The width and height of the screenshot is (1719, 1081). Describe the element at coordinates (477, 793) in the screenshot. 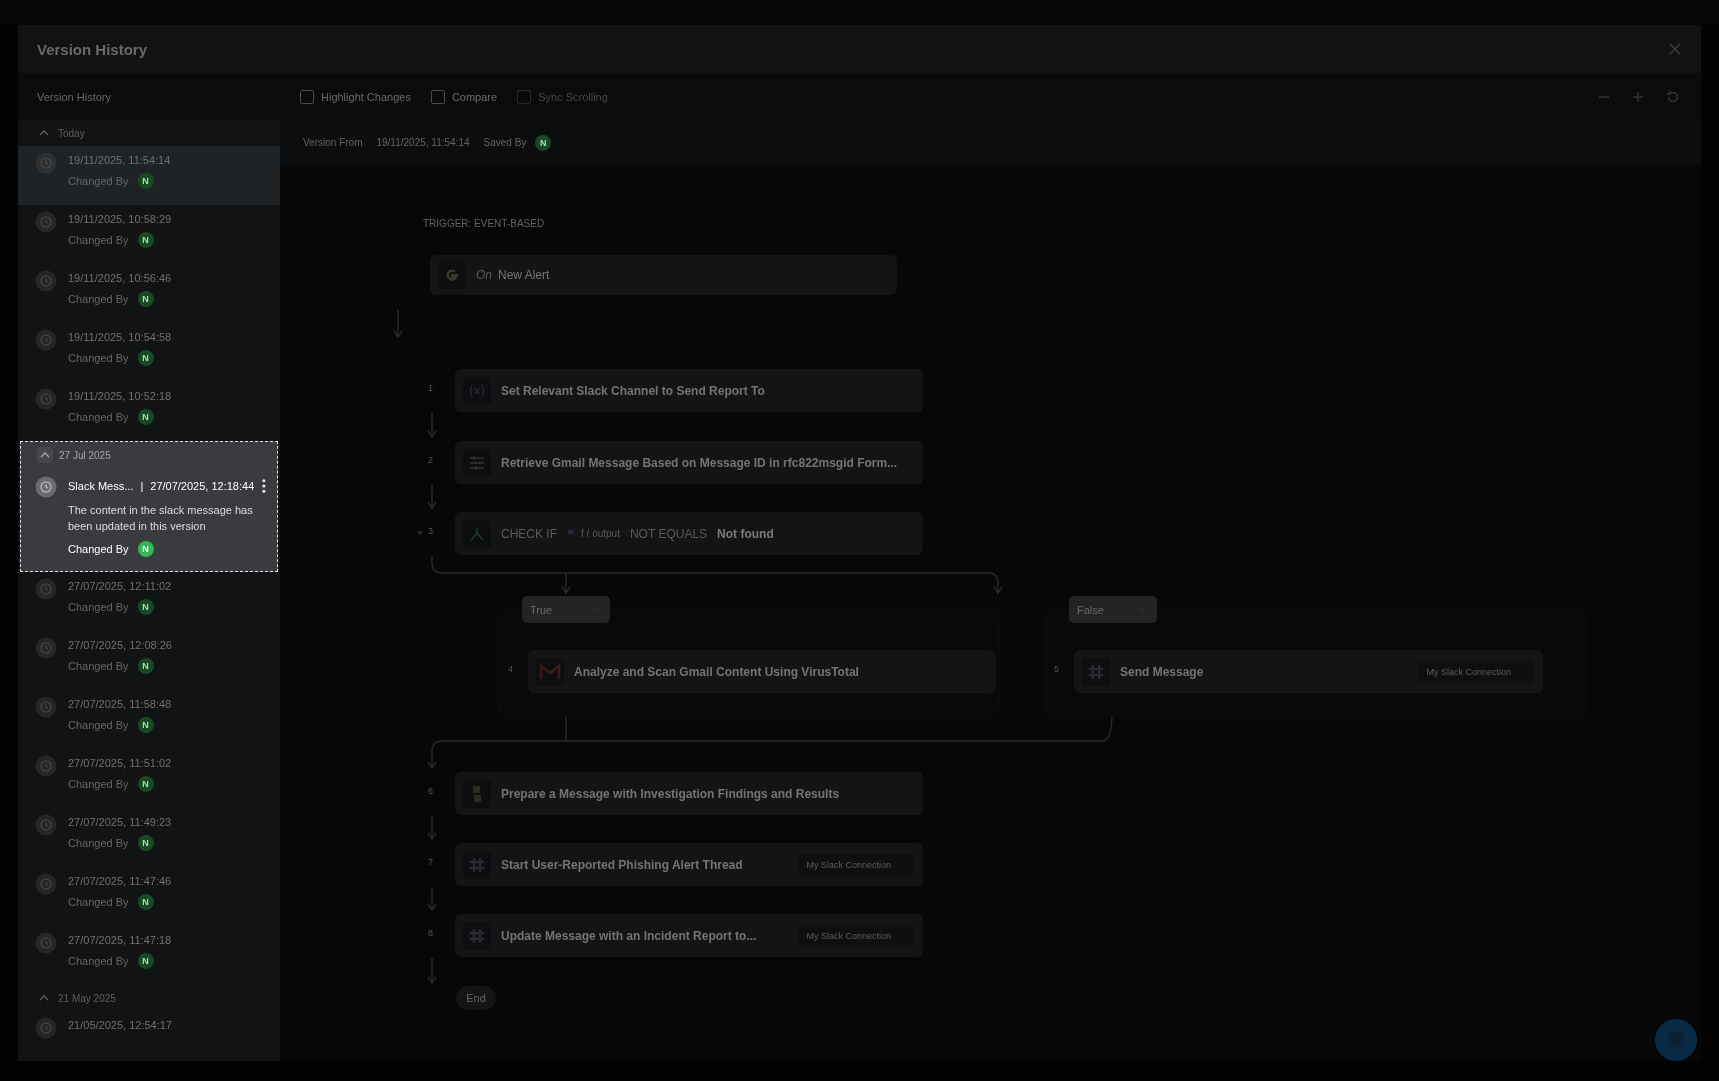

I see `python-logo-icon` at that location.